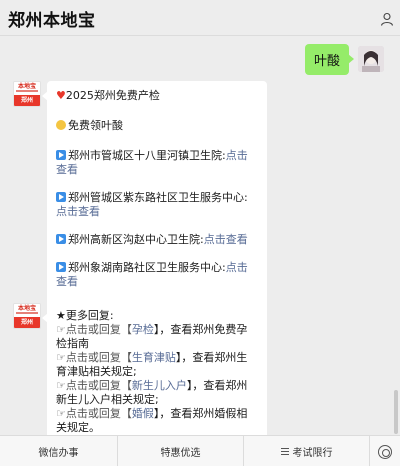  Describe the element at coordinates (157, 126) in the screenshot. I see `list-item: 免费领叶酸` at that location.